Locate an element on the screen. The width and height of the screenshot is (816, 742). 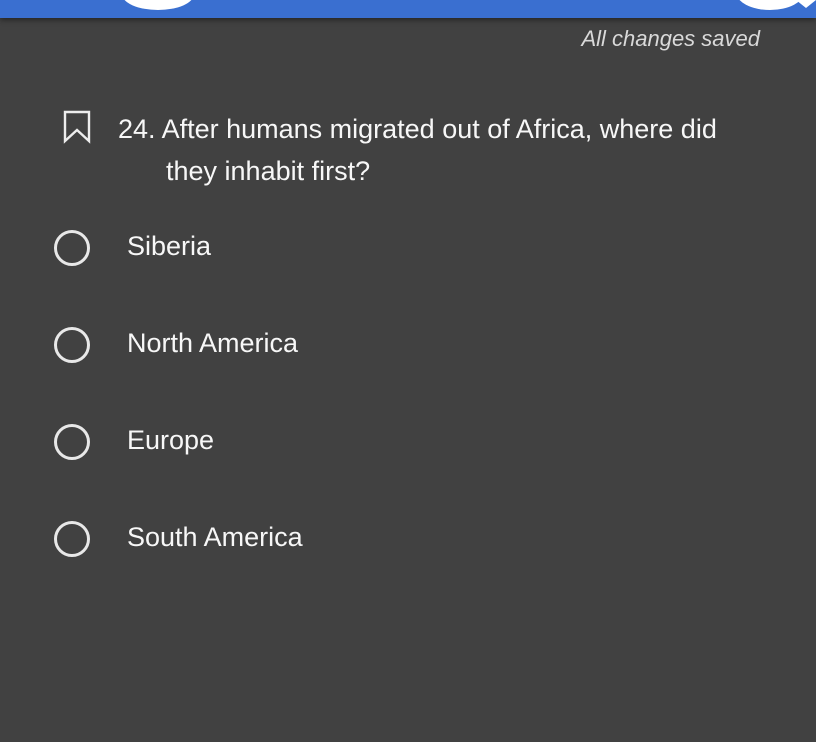
answer-option: South America is located at coordinates (404, 563).